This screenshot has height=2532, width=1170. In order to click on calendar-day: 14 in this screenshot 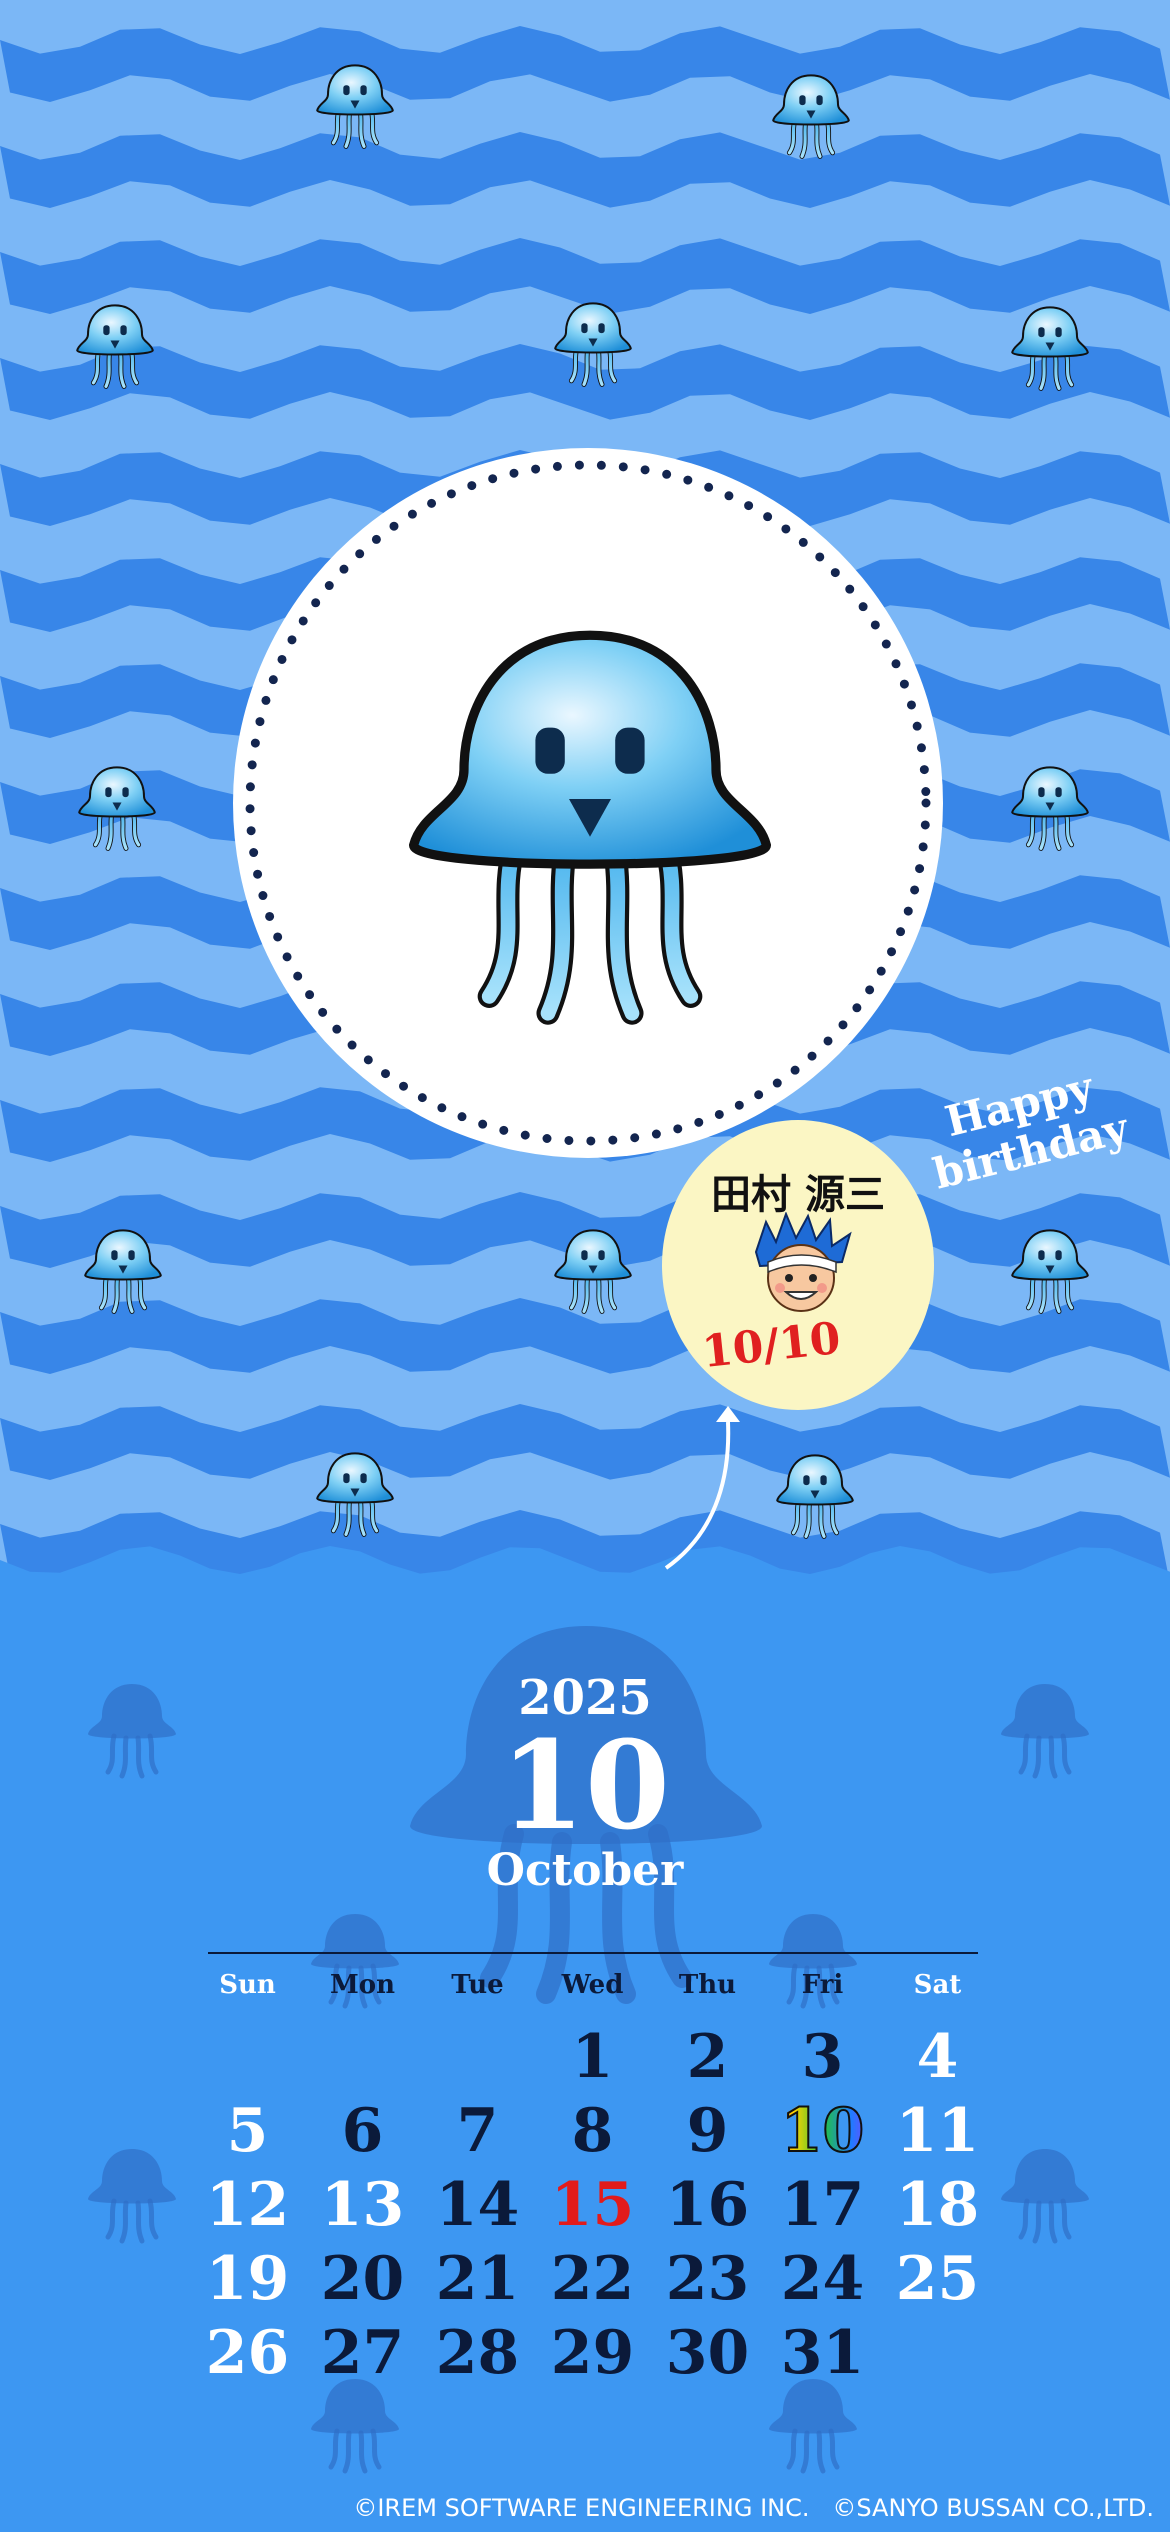, I will do `click(477, 2205)`.